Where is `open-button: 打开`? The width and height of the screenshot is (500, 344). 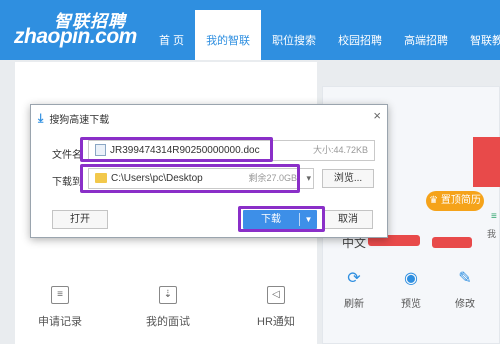
open-button: 打开 is located at coordinates (80, 219).